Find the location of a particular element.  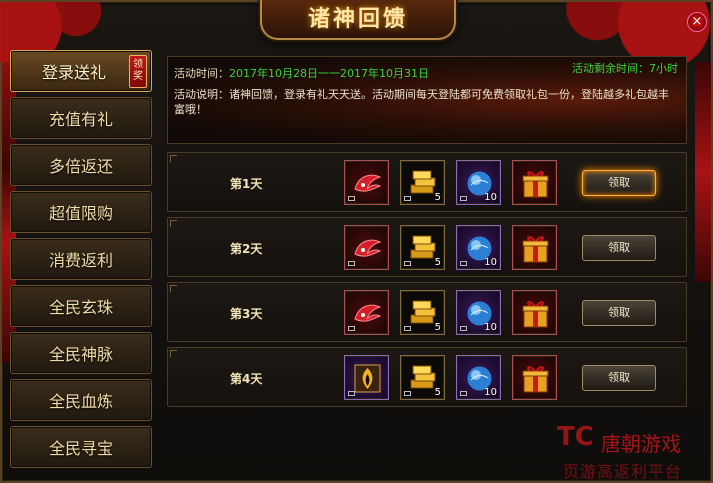

flame-portrait-icon is located at coordinates (367, 378).